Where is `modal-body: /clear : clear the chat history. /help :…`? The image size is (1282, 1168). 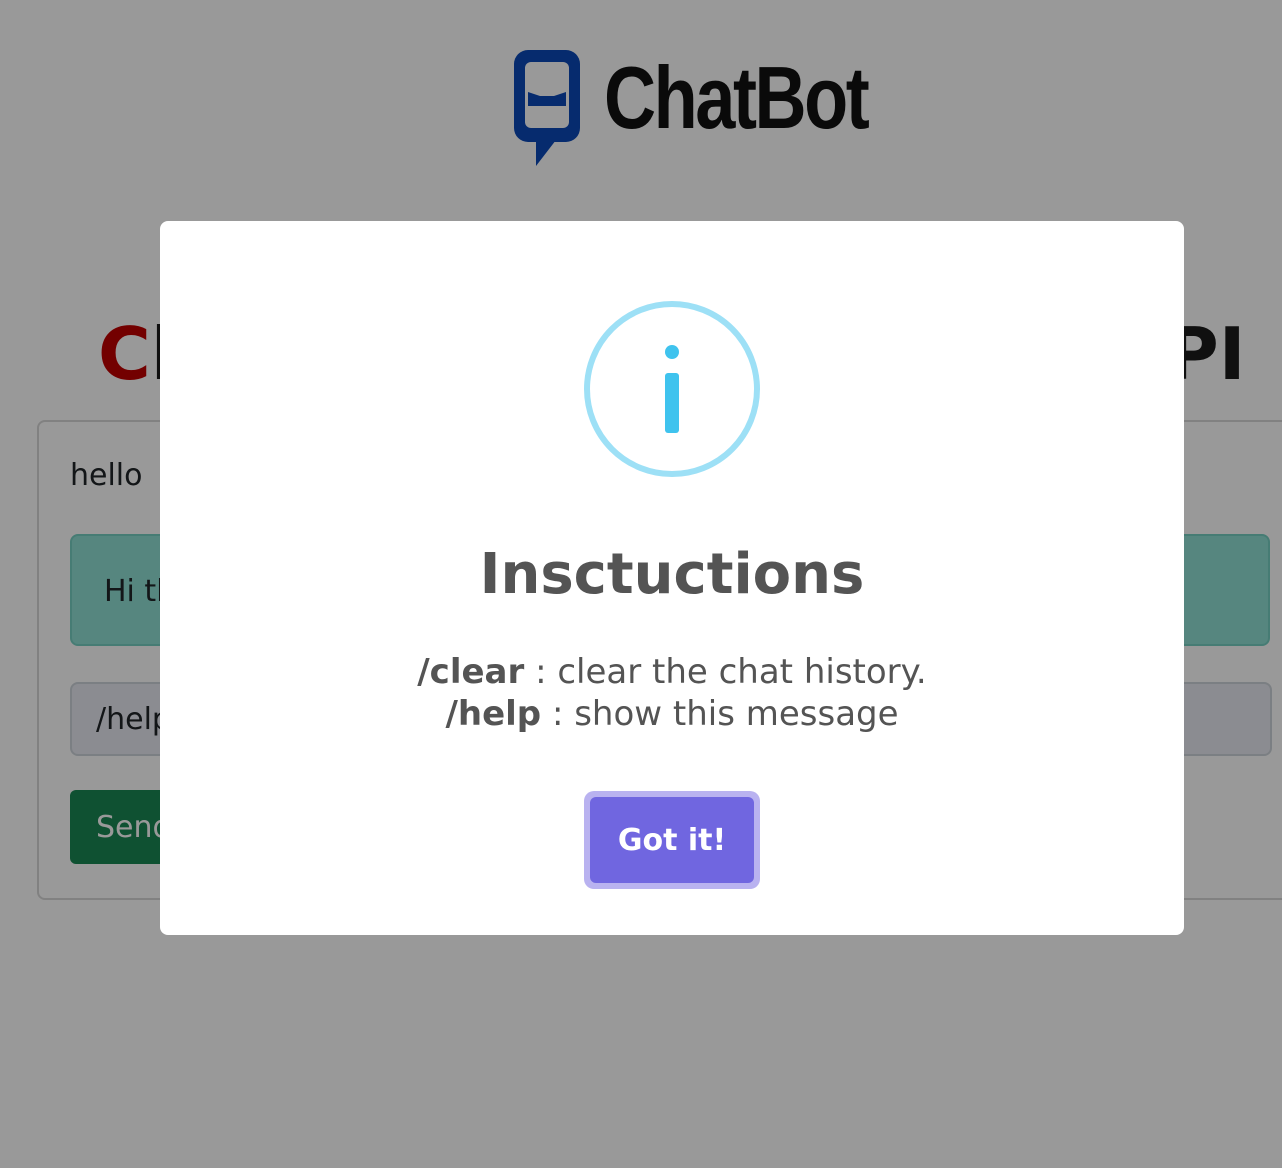 modal-body: /clear : clear the chat history. /help :… is located at coordinates (672, 693).